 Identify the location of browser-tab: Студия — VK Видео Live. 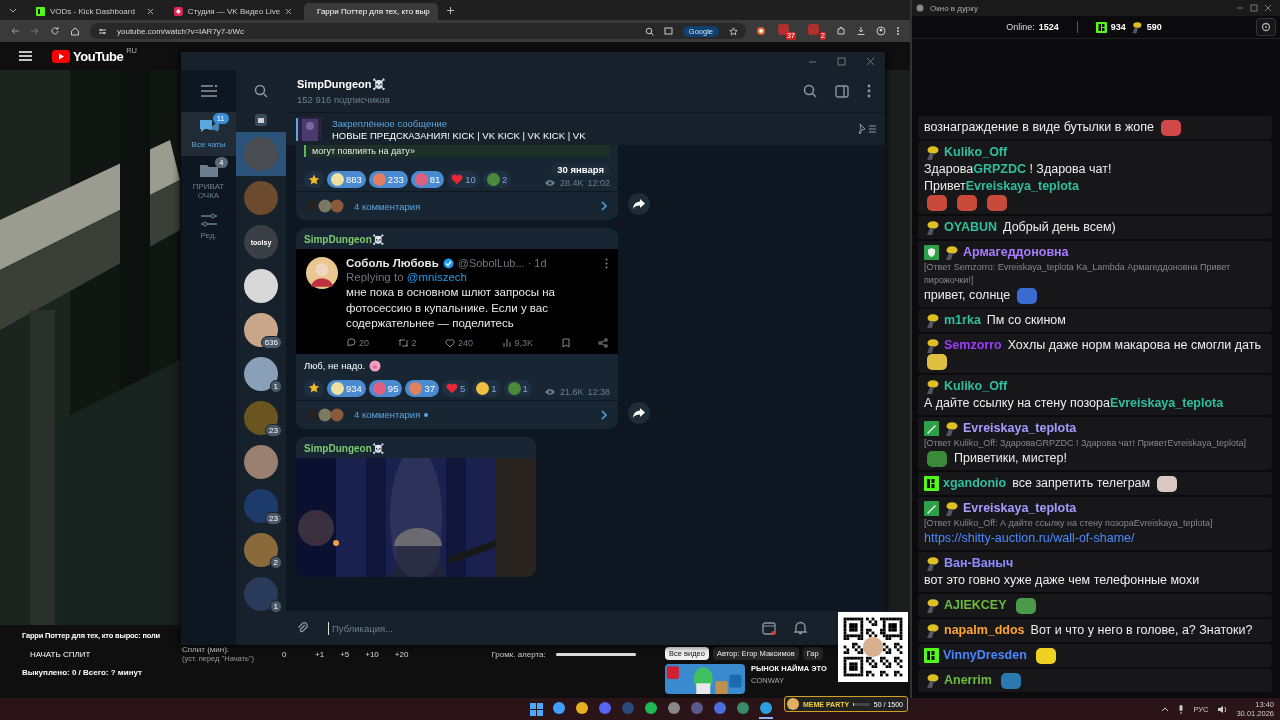
(233, 11).